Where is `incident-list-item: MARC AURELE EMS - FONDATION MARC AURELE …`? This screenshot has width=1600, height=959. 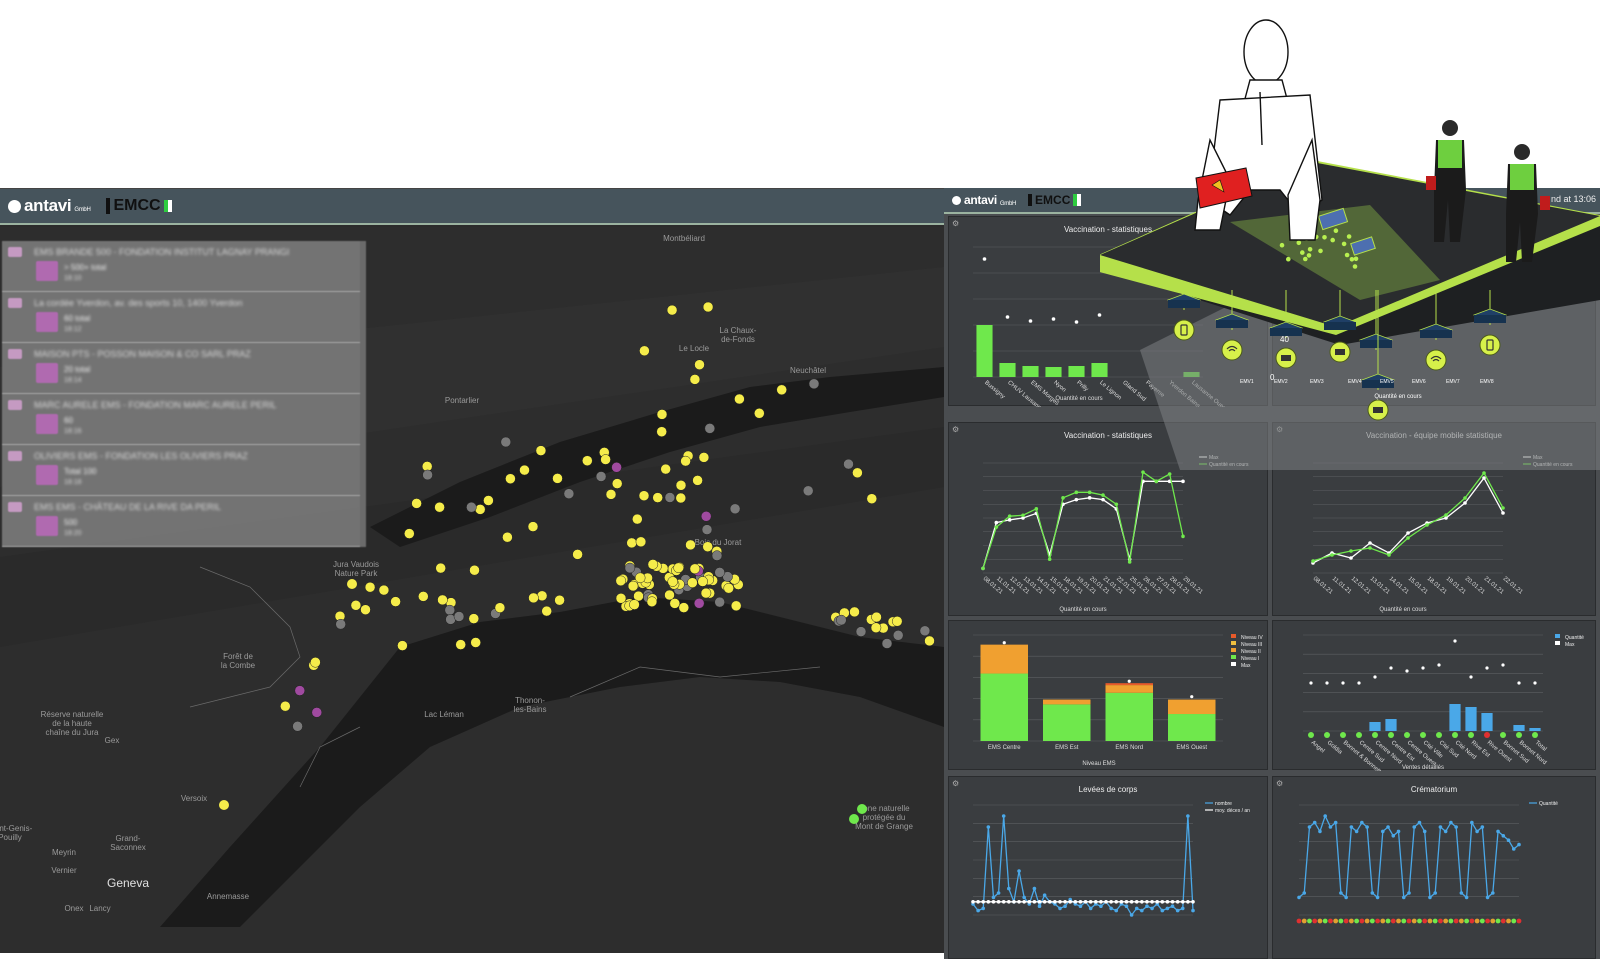 incident-list-item: MARC AURELE EMS - FONDATION MARC AURELE … is located at coordinates (184, 419).